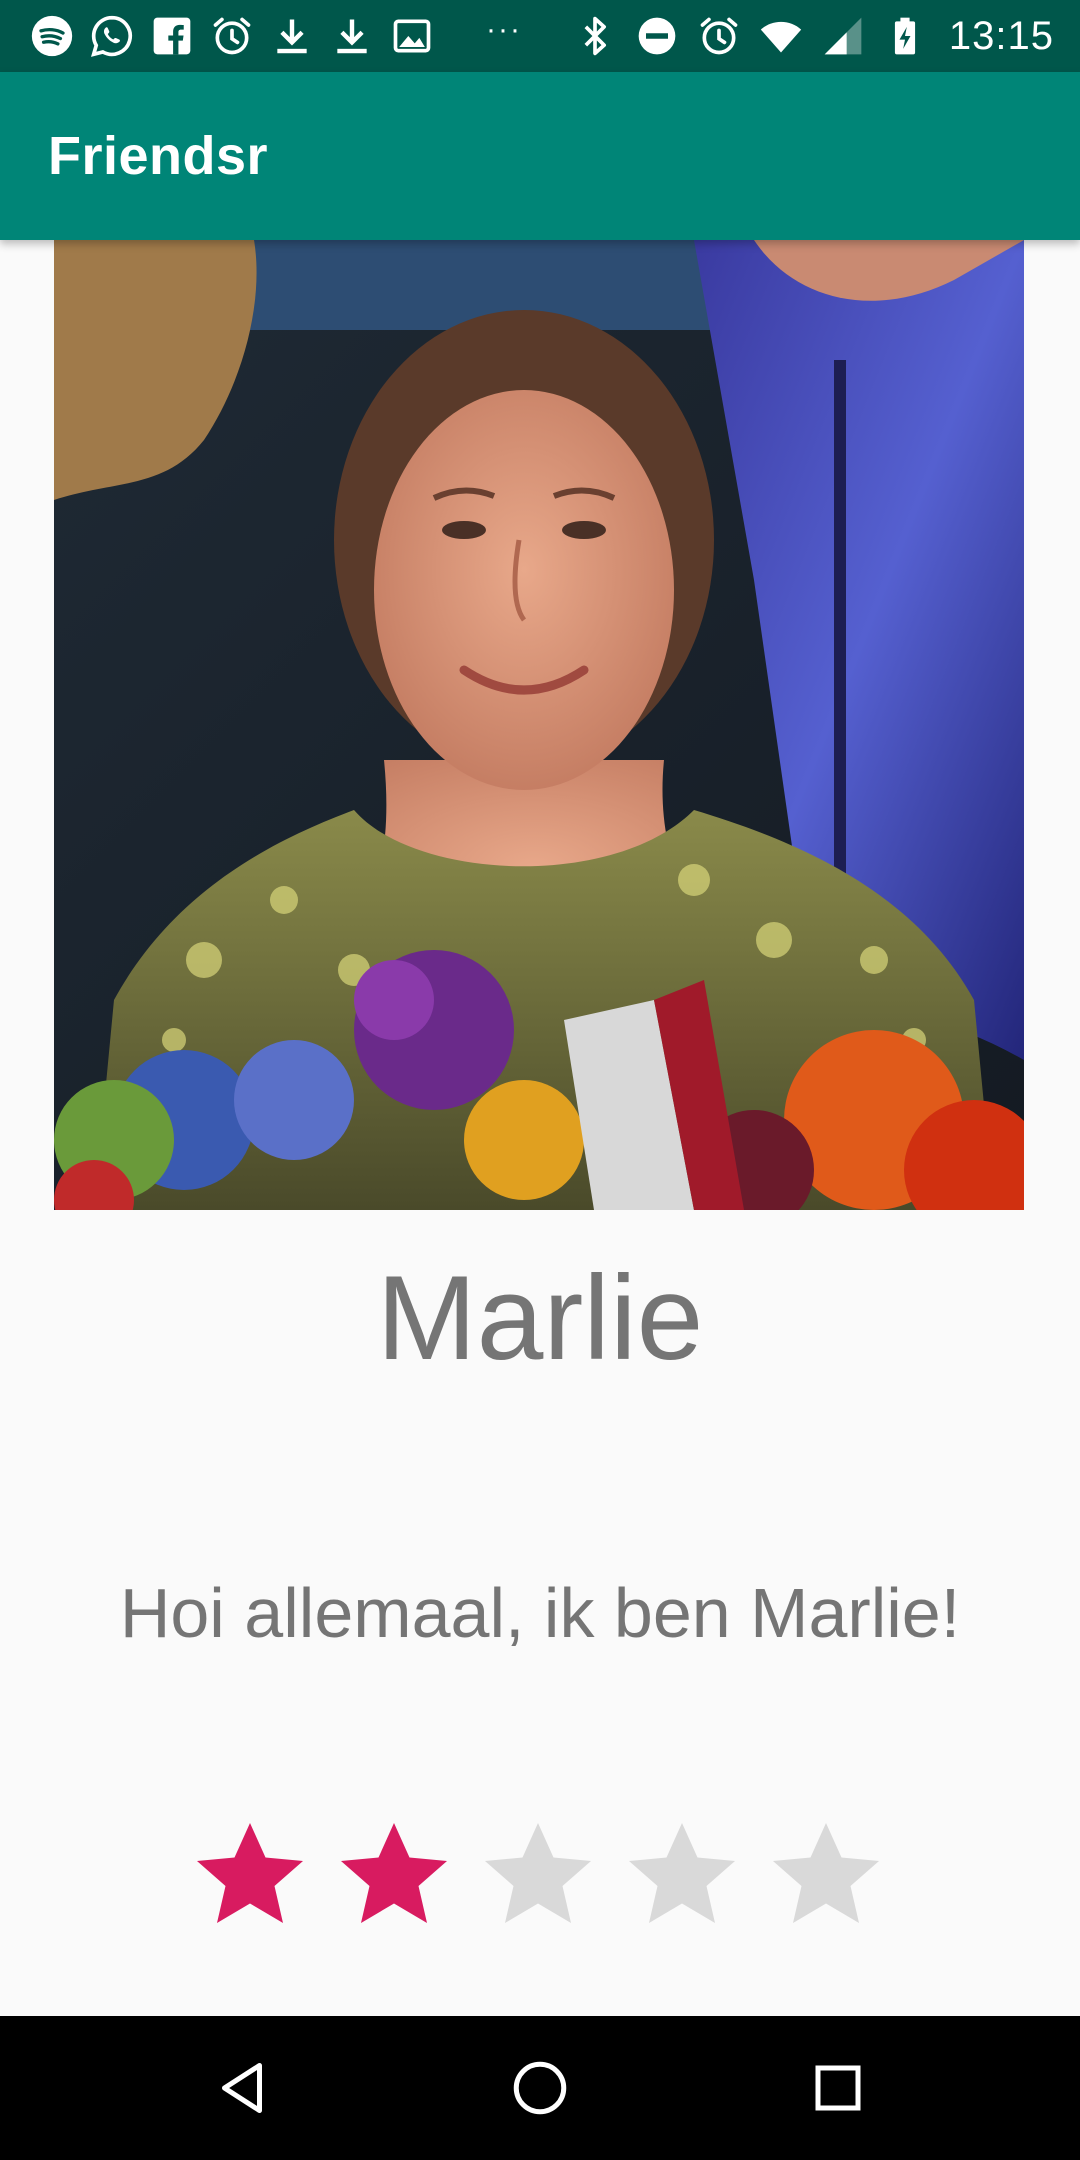 The width and height of the screenshot is (1080, 2160). Describe the element at coordinates (843, 36) in the screenshot. I see `cell-signal-icon` at that location.